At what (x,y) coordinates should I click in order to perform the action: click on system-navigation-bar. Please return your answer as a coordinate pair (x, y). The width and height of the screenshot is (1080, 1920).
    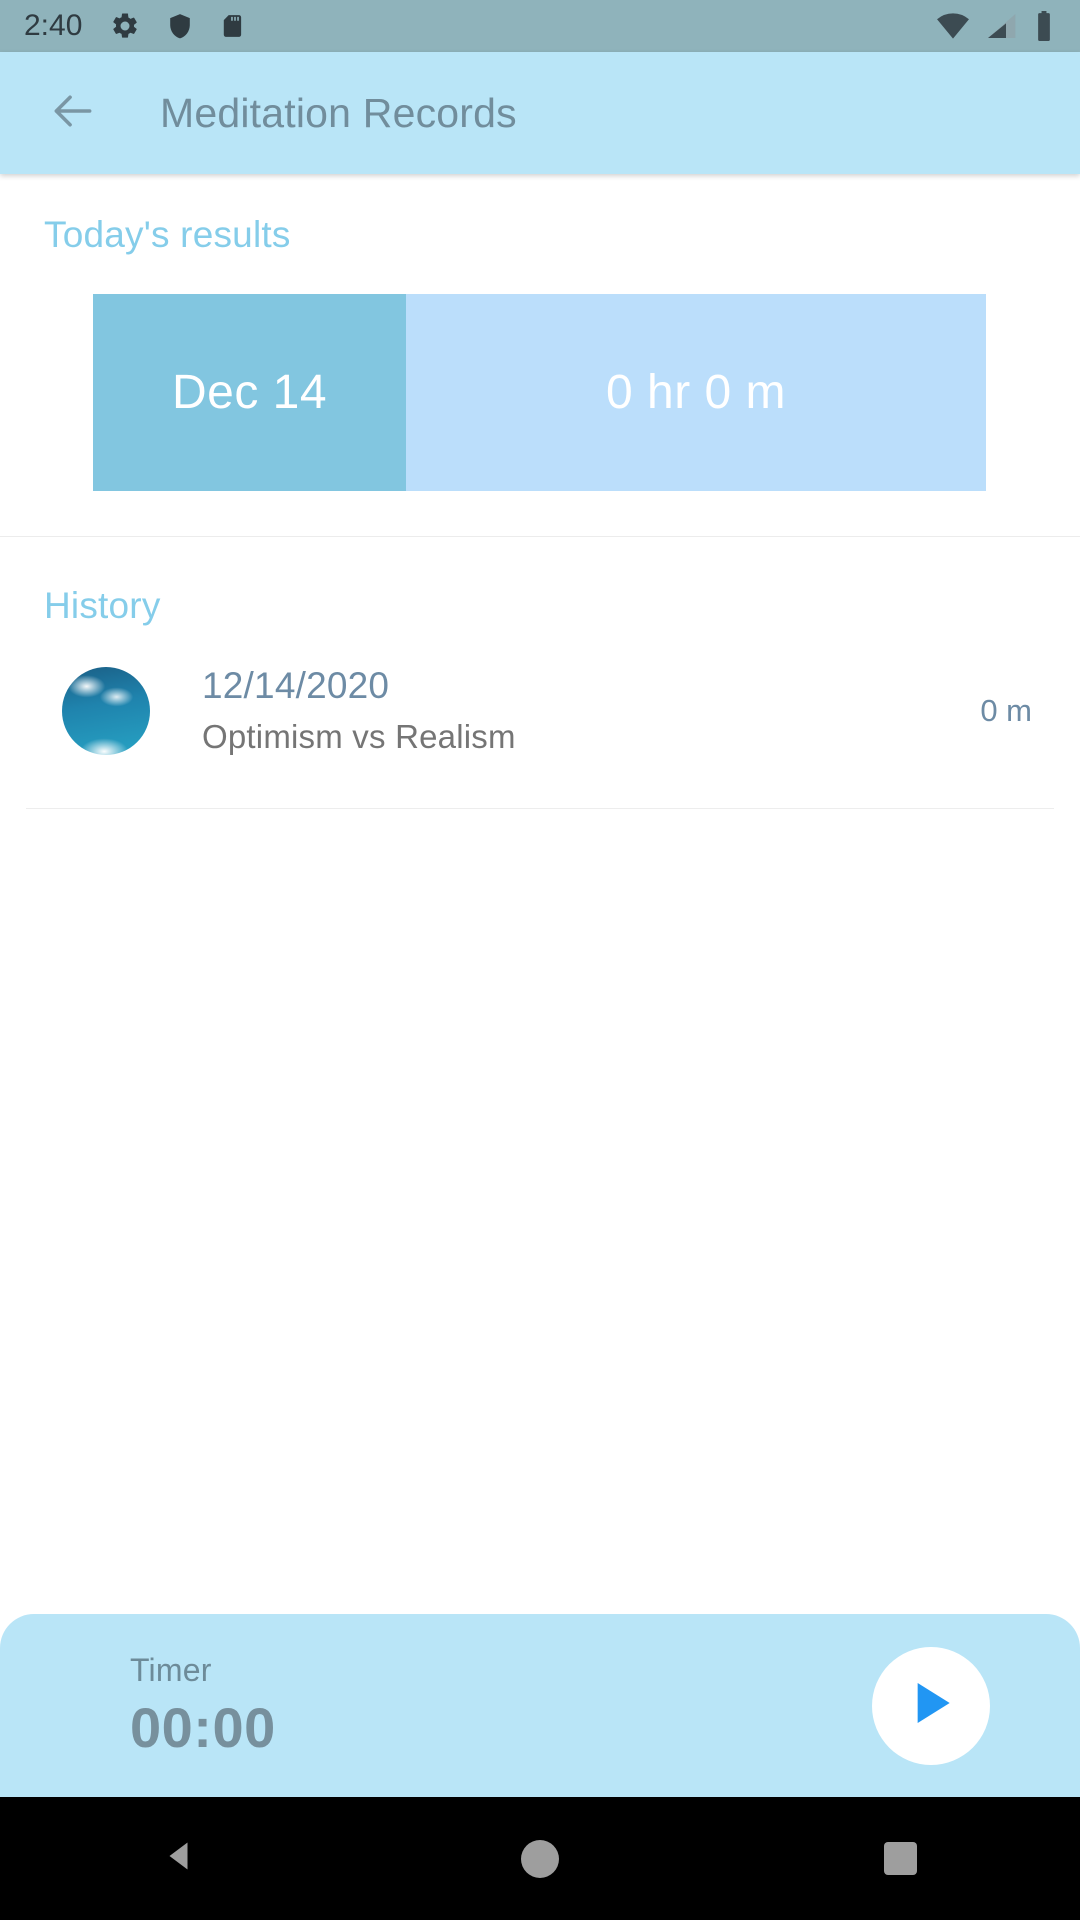
    Looking at the image, I should click on (540, 1858).